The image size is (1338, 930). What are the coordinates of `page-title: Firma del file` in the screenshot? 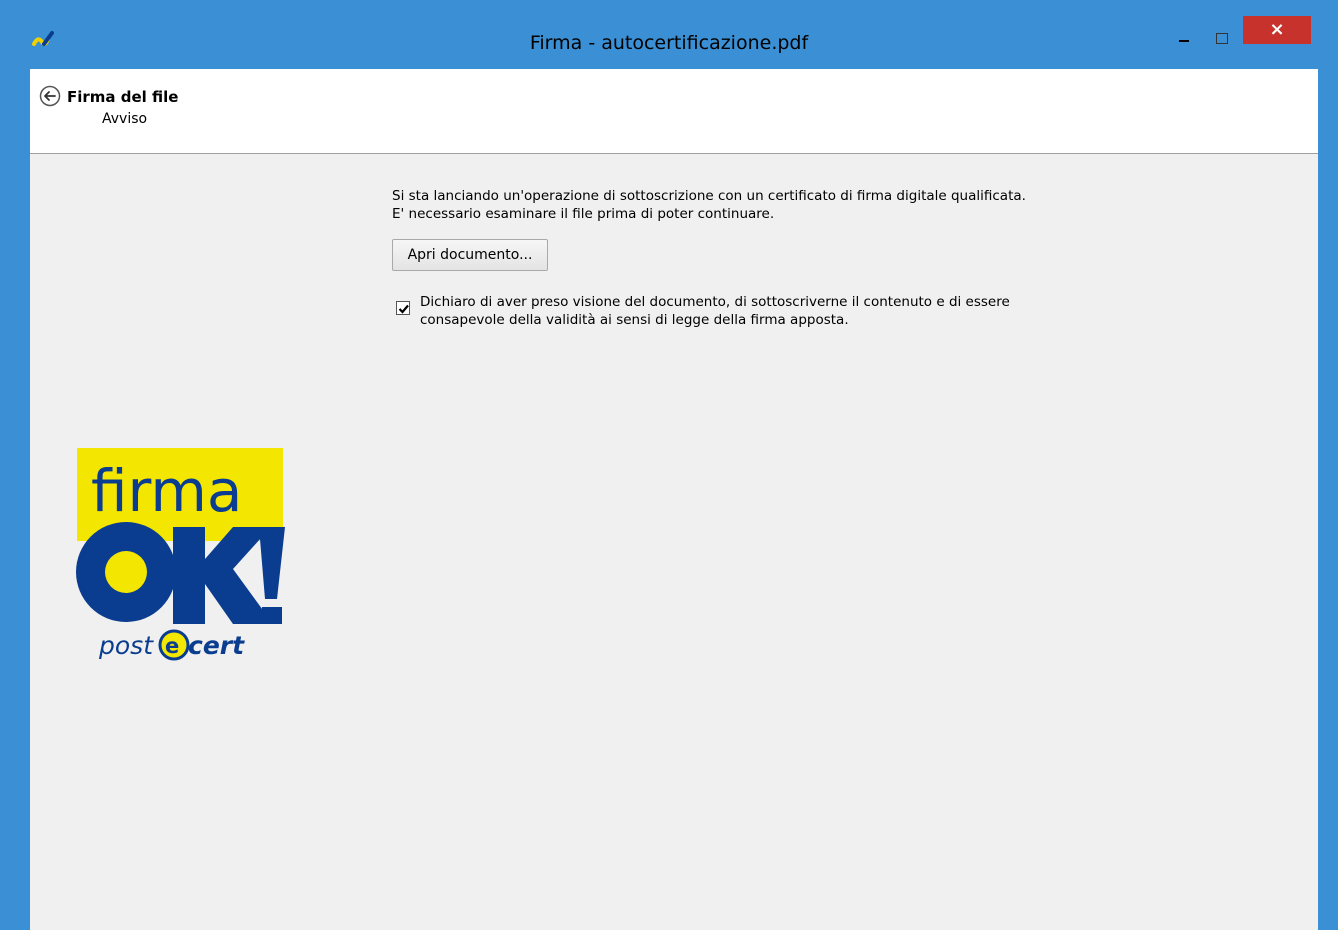 It's located at (123, 97).